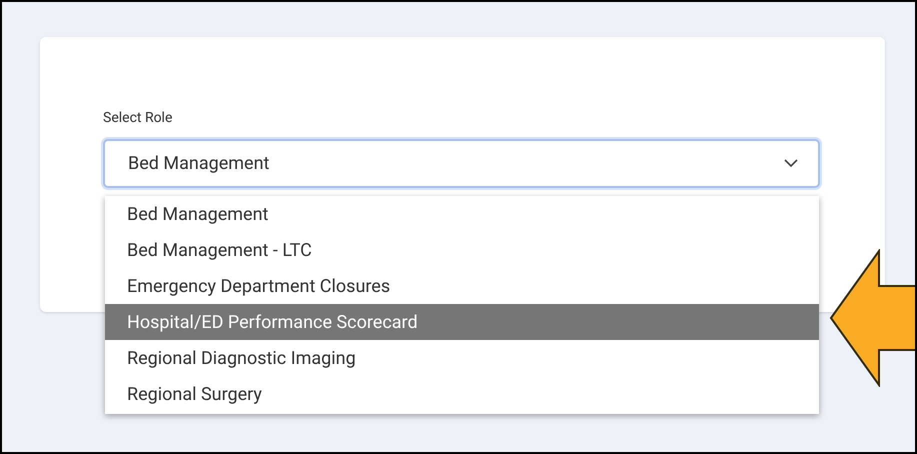 This screenshot has height=454, width=917. Describe the element at coordinates (791, 163) in the screenshot. I see `chevron-down-icon` at that location.